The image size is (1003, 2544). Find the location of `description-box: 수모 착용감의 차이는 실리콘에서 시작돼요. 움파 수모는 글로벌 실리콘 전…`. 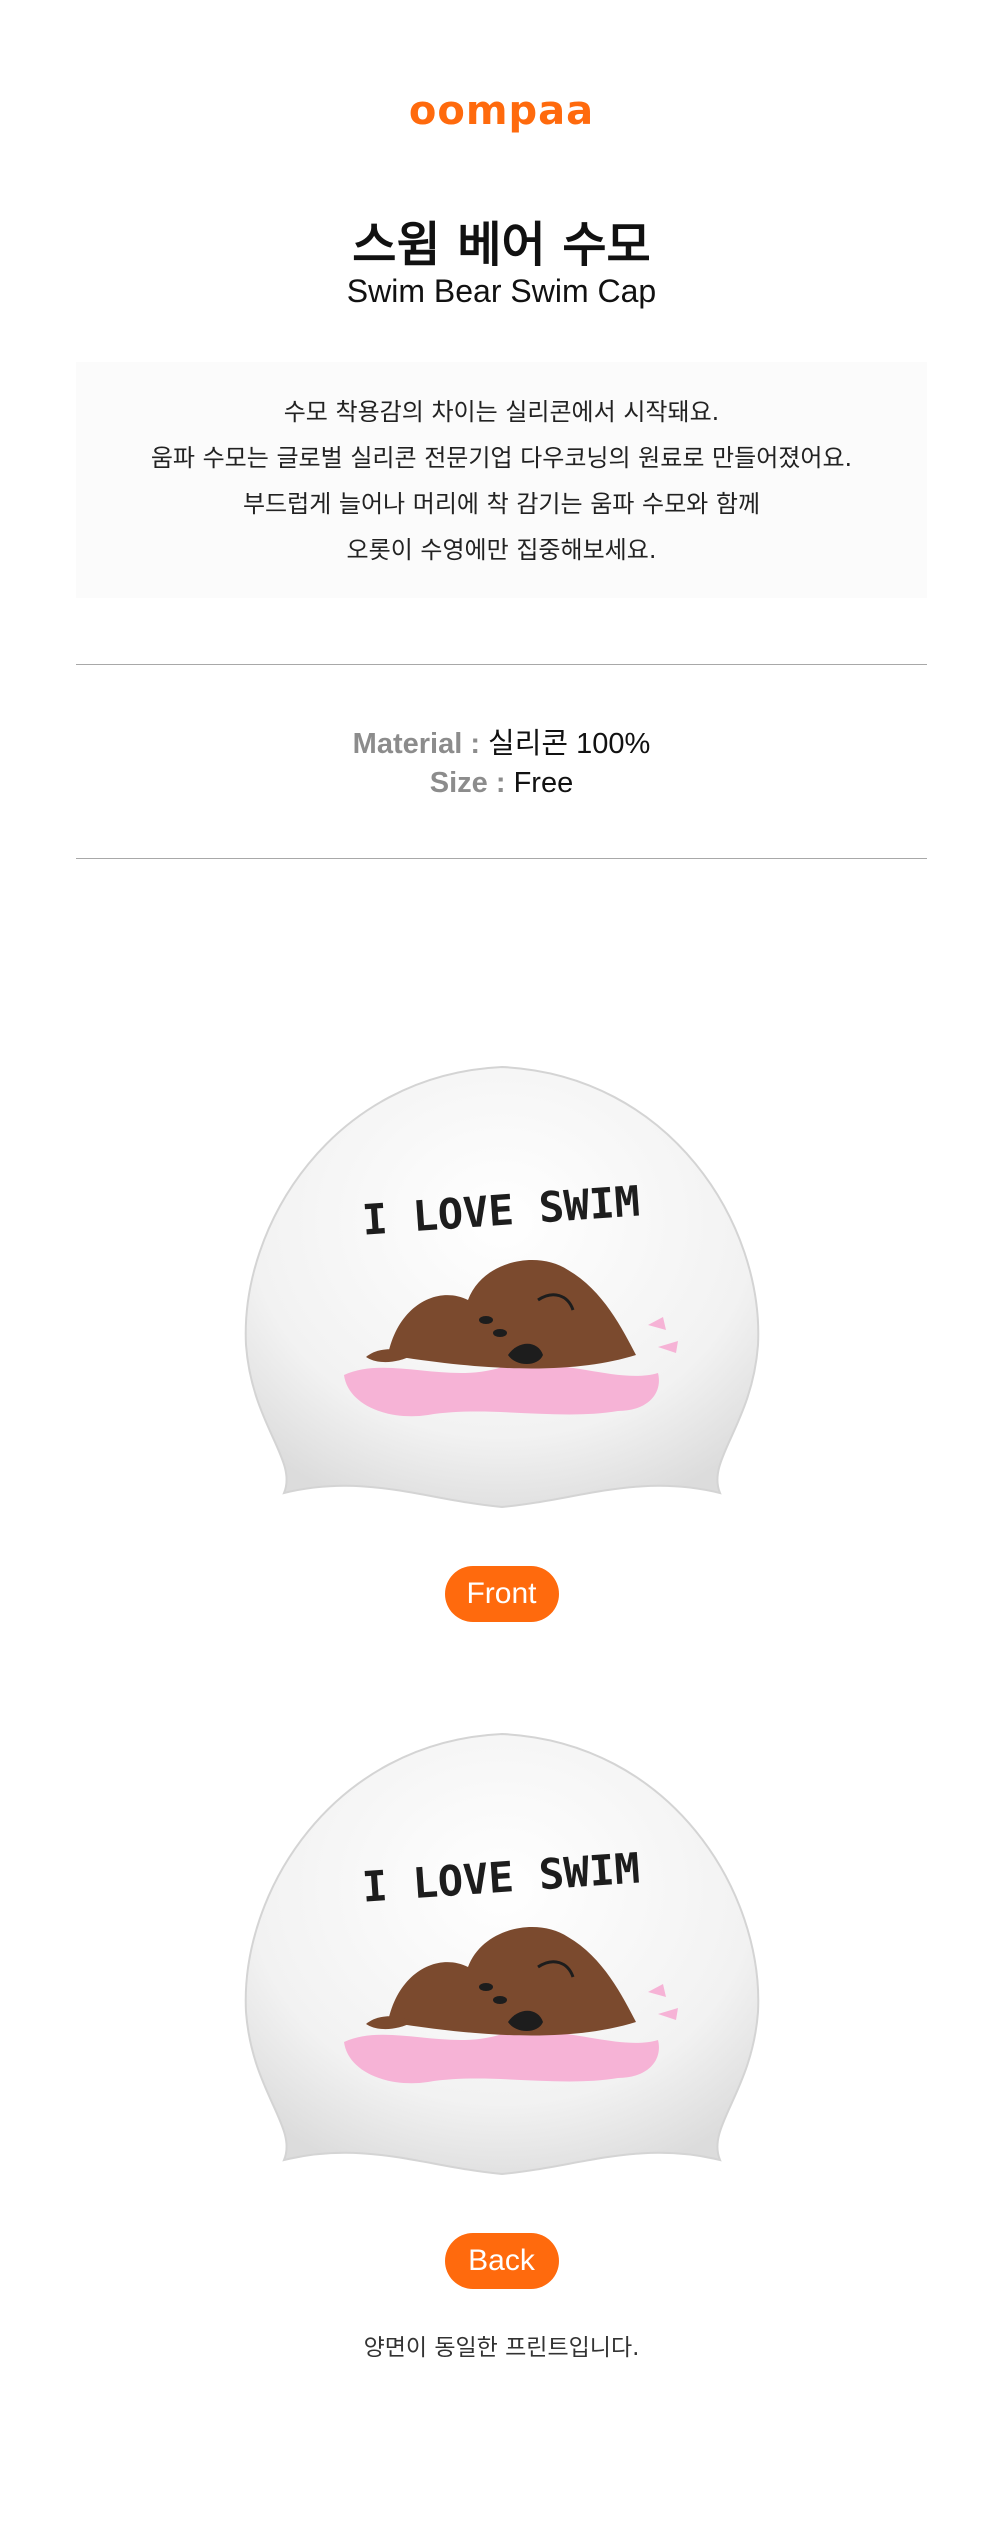

description-box: 수모 착용감의 차이는 실리콘에서 시작돼요. 움파 수모는 글로벌 실리콘 전… is located at coordinates (501, 480).